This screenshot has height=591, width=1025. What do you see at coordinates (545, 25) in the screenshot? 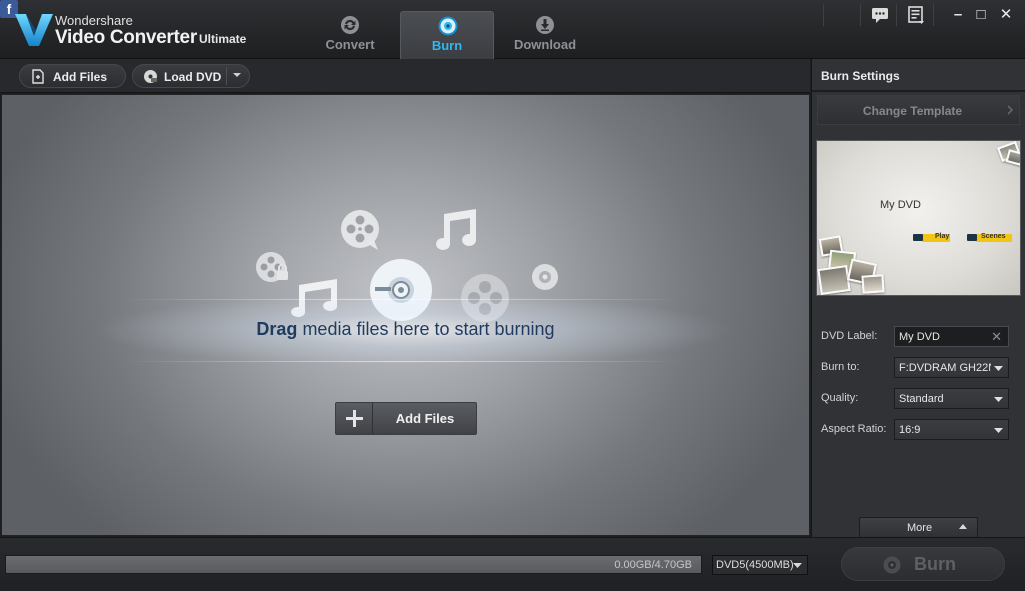
I see `download-icon` at bounding box center [545, 25].